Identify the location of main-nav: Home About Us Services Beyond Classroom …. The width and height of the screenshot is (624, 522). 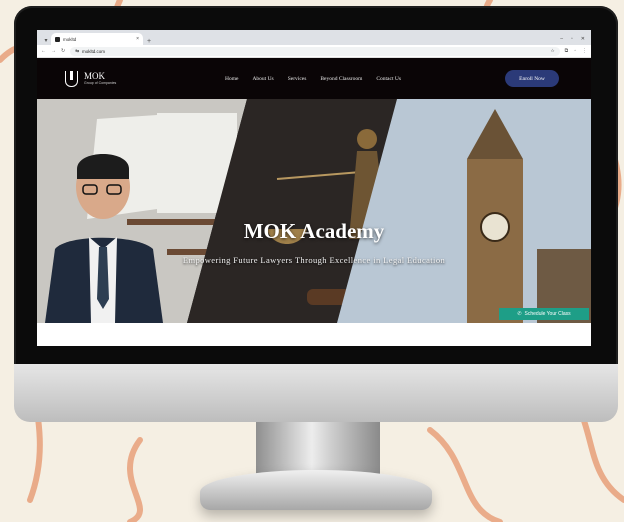
(313, 79).